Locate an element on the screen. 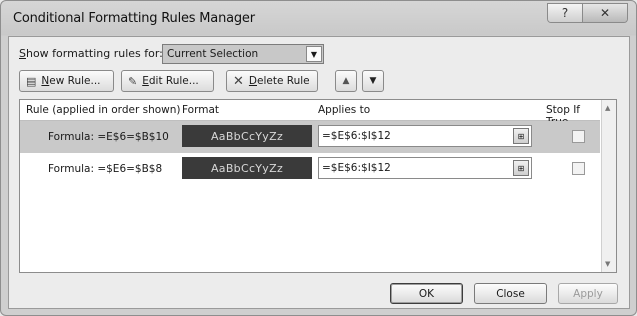 The width and height of the screenshot is (637, 316). new-rule-icon: ▤ is located at coordinates (31, 81).